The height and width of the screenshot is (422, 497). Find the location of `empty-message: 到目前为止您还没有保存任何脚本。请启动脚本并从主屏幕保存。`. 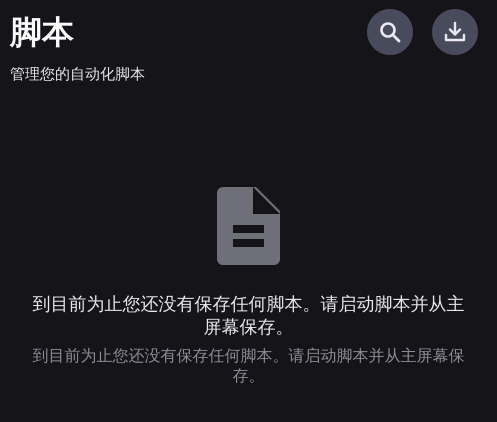

empty-message: 到目前为止您还没有保存任何脚本。请启动脚本并从主屏幕保存。 is located at coordinates (248, 315).